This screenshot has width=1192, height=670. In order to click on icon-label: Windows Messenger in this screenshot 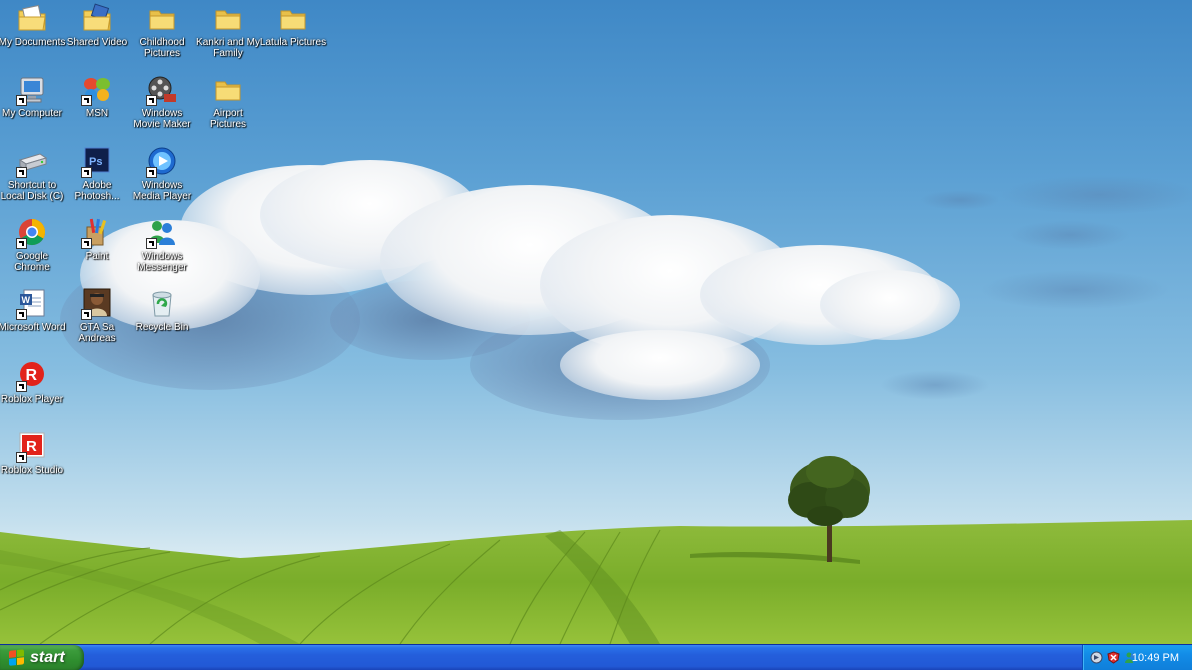, I will do `click(162, 262)`.